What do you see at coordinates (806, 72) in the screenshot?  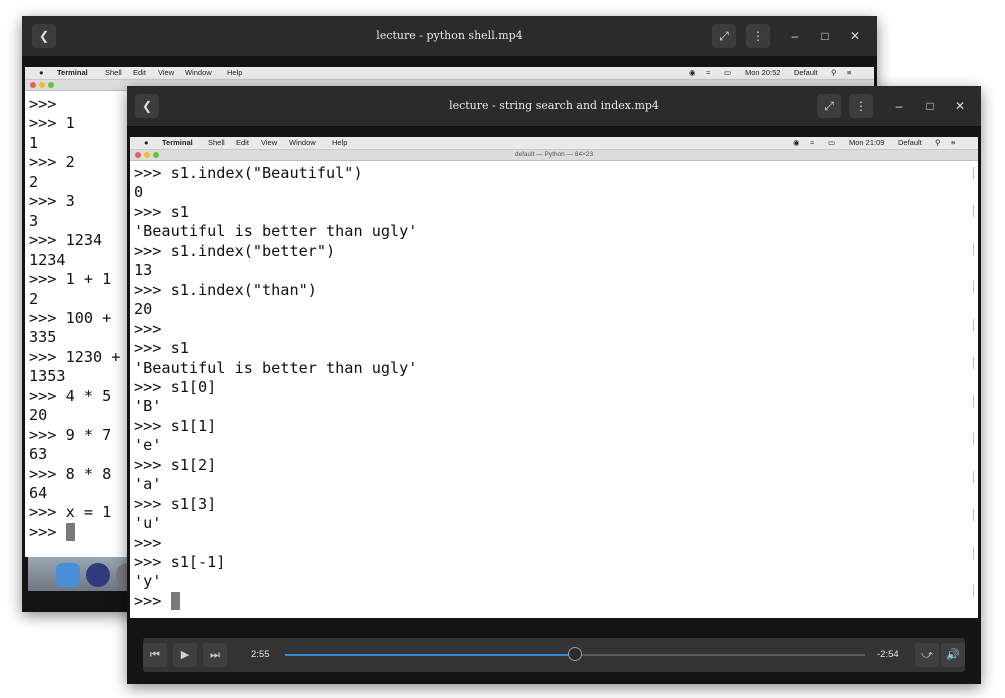 I see `menu-profile: Default` at bounding box center [806, 72].